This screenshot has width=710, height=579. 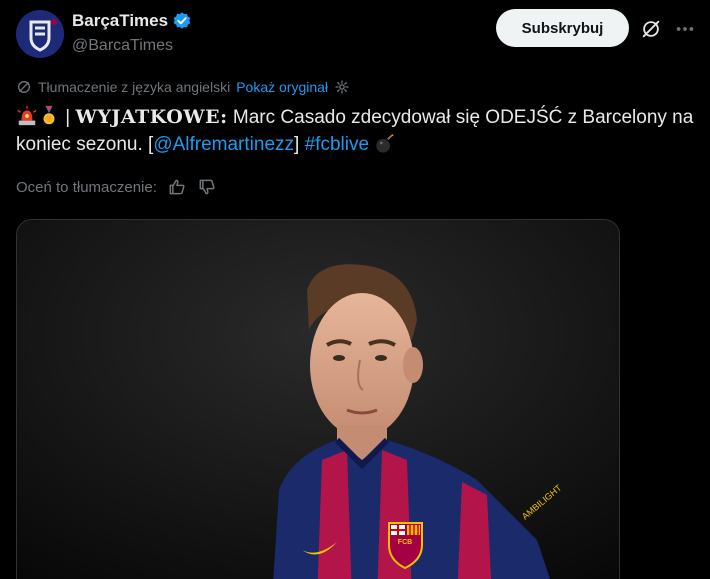 What do you see at coordinates (151, 117) in the screenshot?
I see `tweet-bold-text: WYJATKOWE:` at bounding box center [151, 117].